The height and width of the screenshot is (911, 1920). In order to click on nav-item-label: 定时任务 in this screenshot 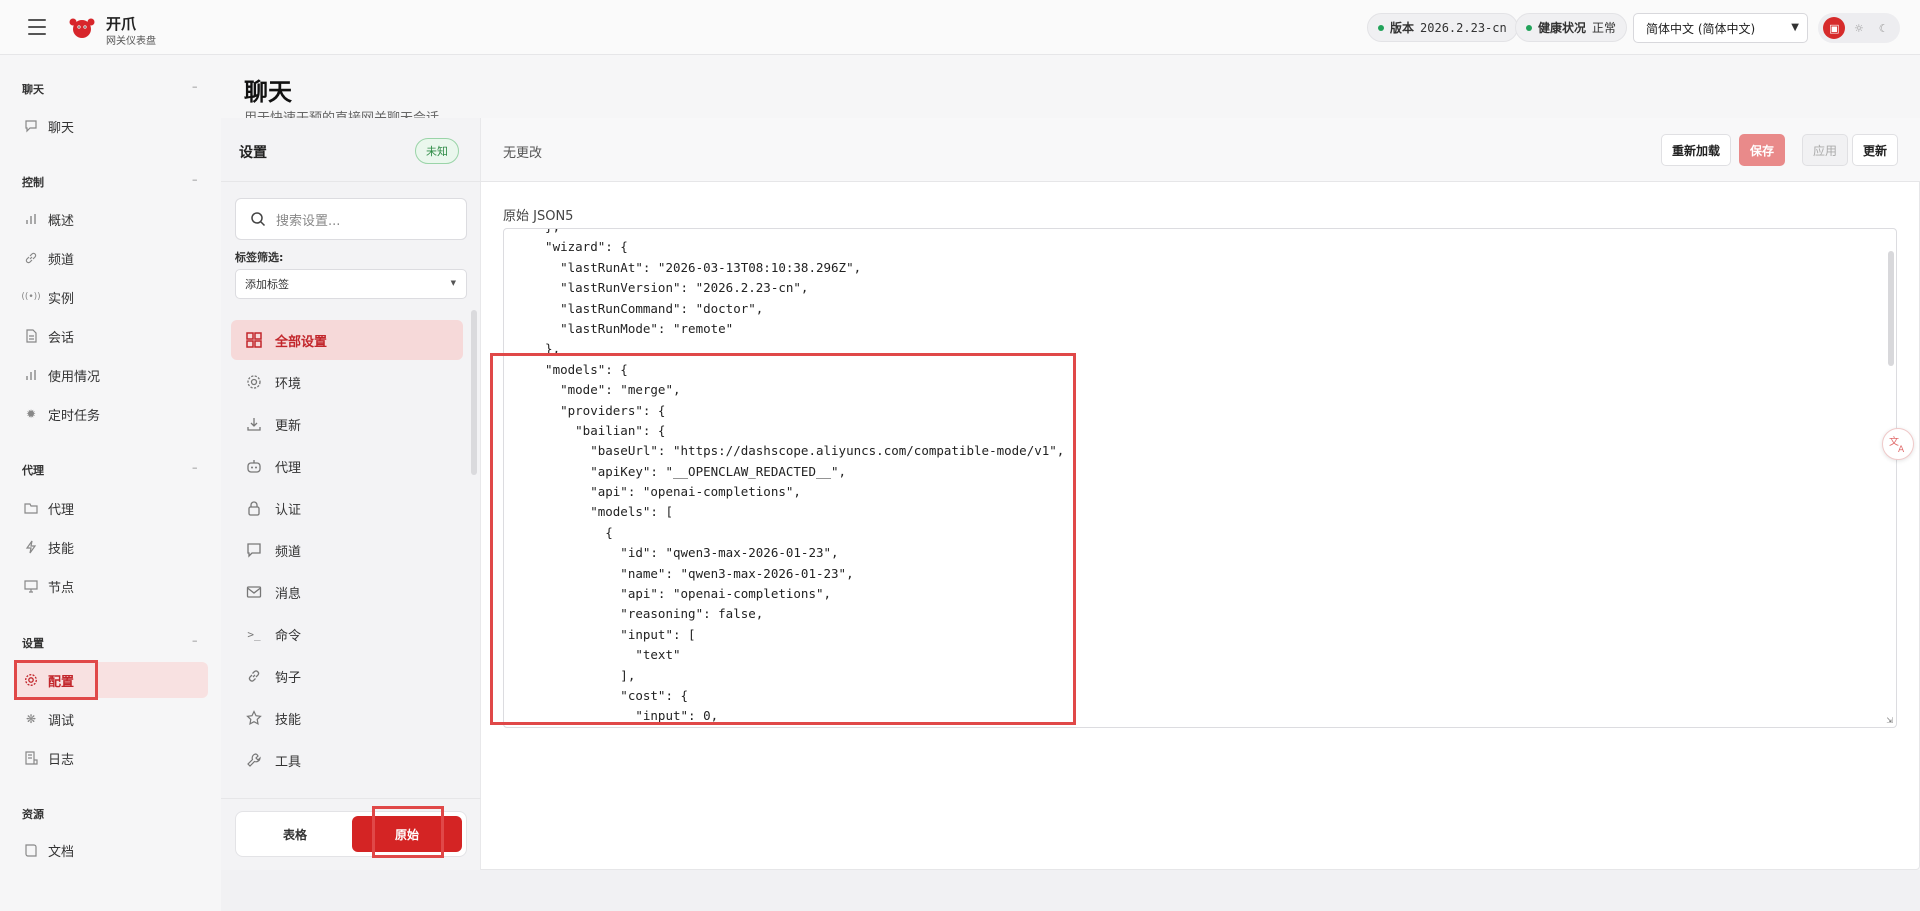, I will do `click(74, 416)`.